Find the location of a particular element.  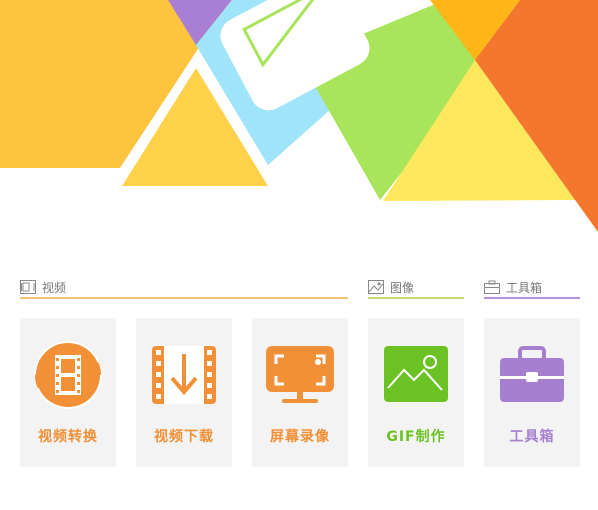

tool-toolbox: 工具箱 is located at coordinates (532, 392).